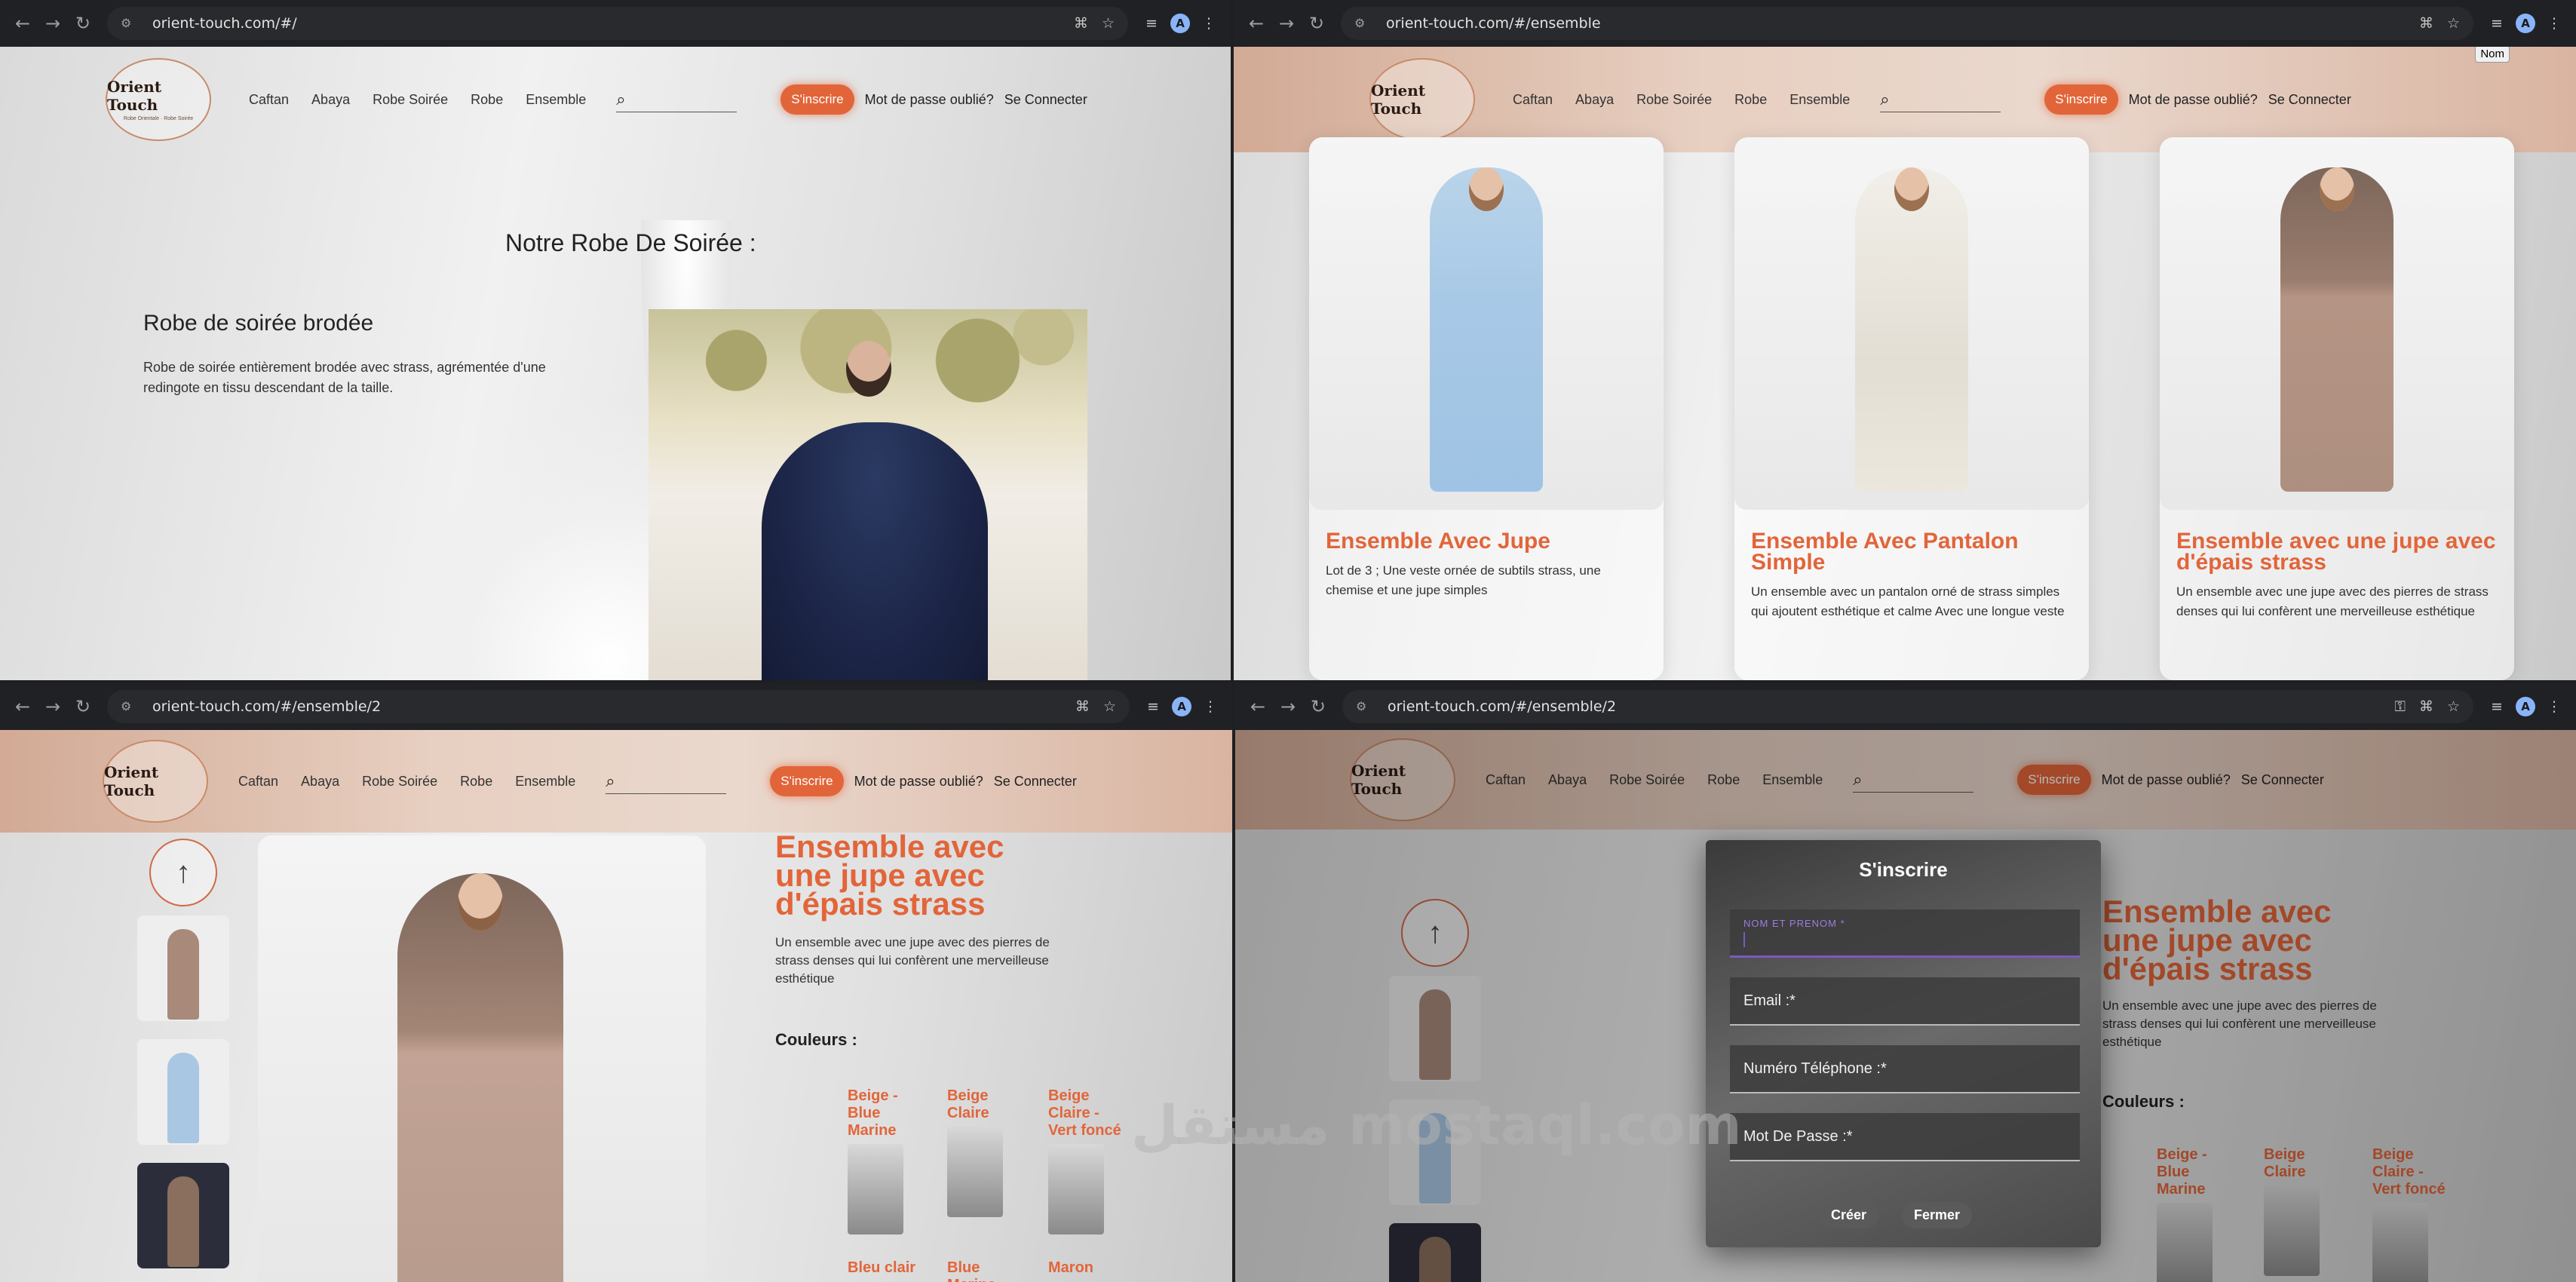  What do you see at coordinates (816, 1040) in the screenshot?
I see `colors-heading: Couleurs :` at bounding box center [816, 1040].